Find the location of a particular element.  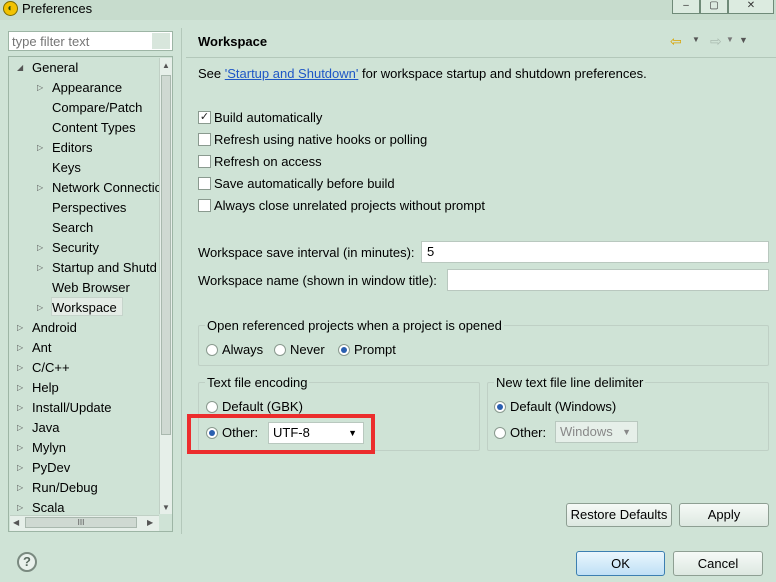

tree-item-install-update: ▷ Install/Update is located at coordinates (84, 408).